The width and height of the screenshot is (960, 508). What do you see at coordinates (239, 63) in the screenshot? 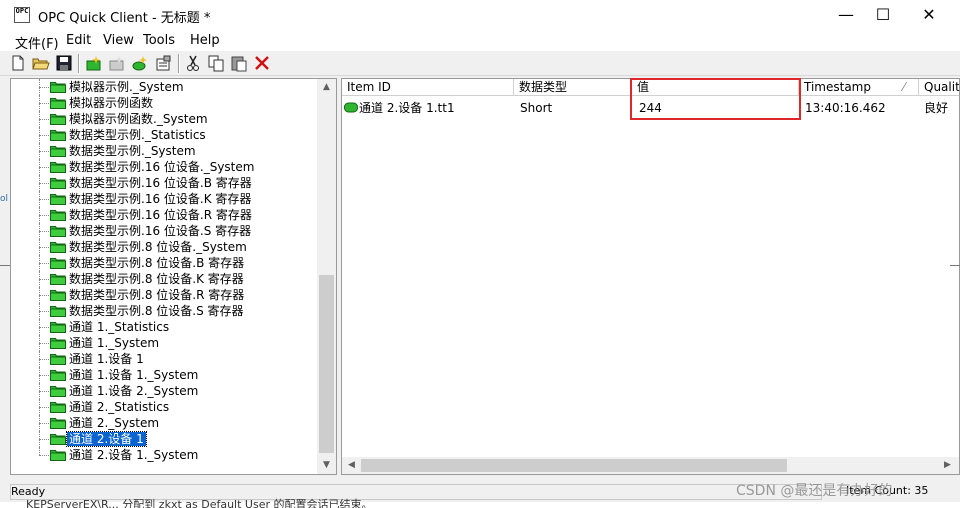
I see `paste-icon` at bounding box center [239, 63].